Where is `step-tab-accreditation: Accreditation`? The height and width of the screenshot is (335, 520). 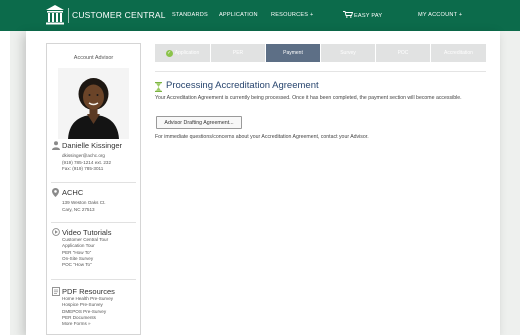 step-tab-accreditation: Accreditation is located at coordinates (458, 53).